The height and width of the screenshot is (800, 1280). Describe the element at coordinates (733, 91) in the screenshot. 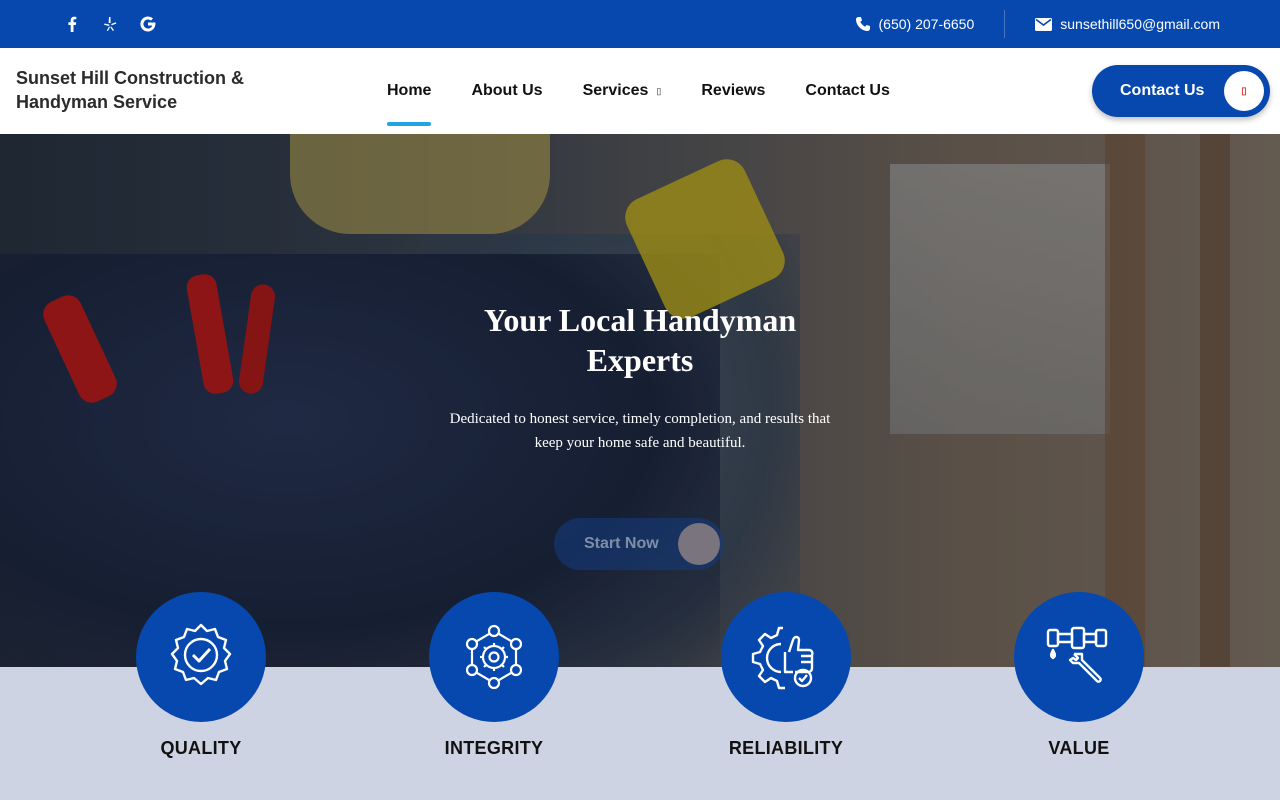

I see `nav-reviews: Reviews` at that location.